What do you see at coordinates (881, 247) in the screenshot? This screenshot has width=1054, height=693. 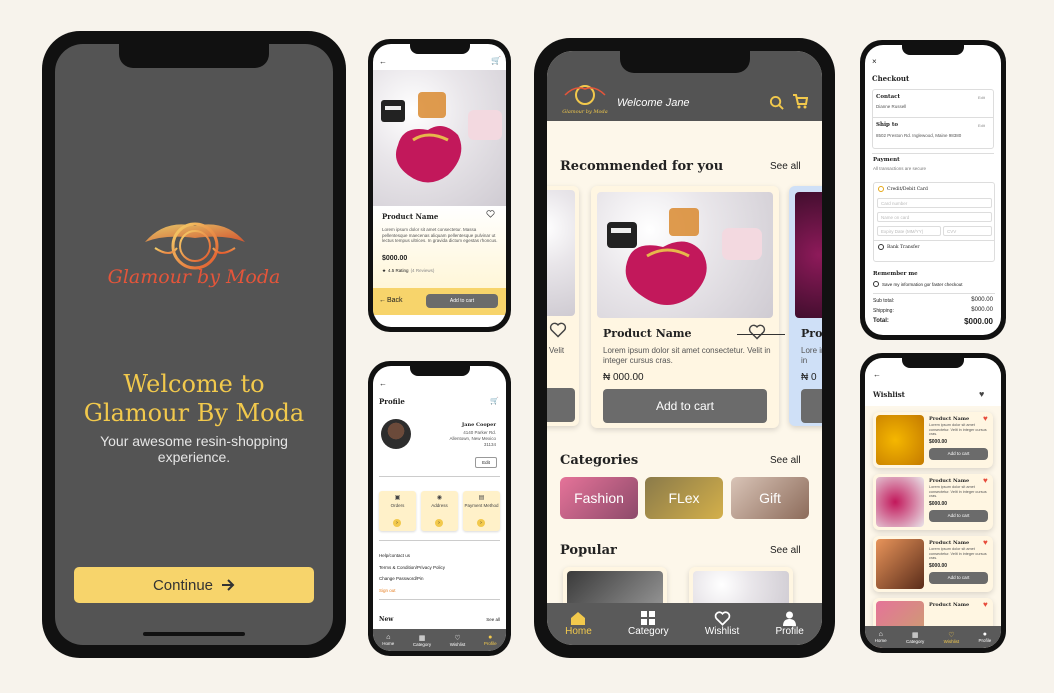 I see `radio-unselected` at bounding box center [881, 247].